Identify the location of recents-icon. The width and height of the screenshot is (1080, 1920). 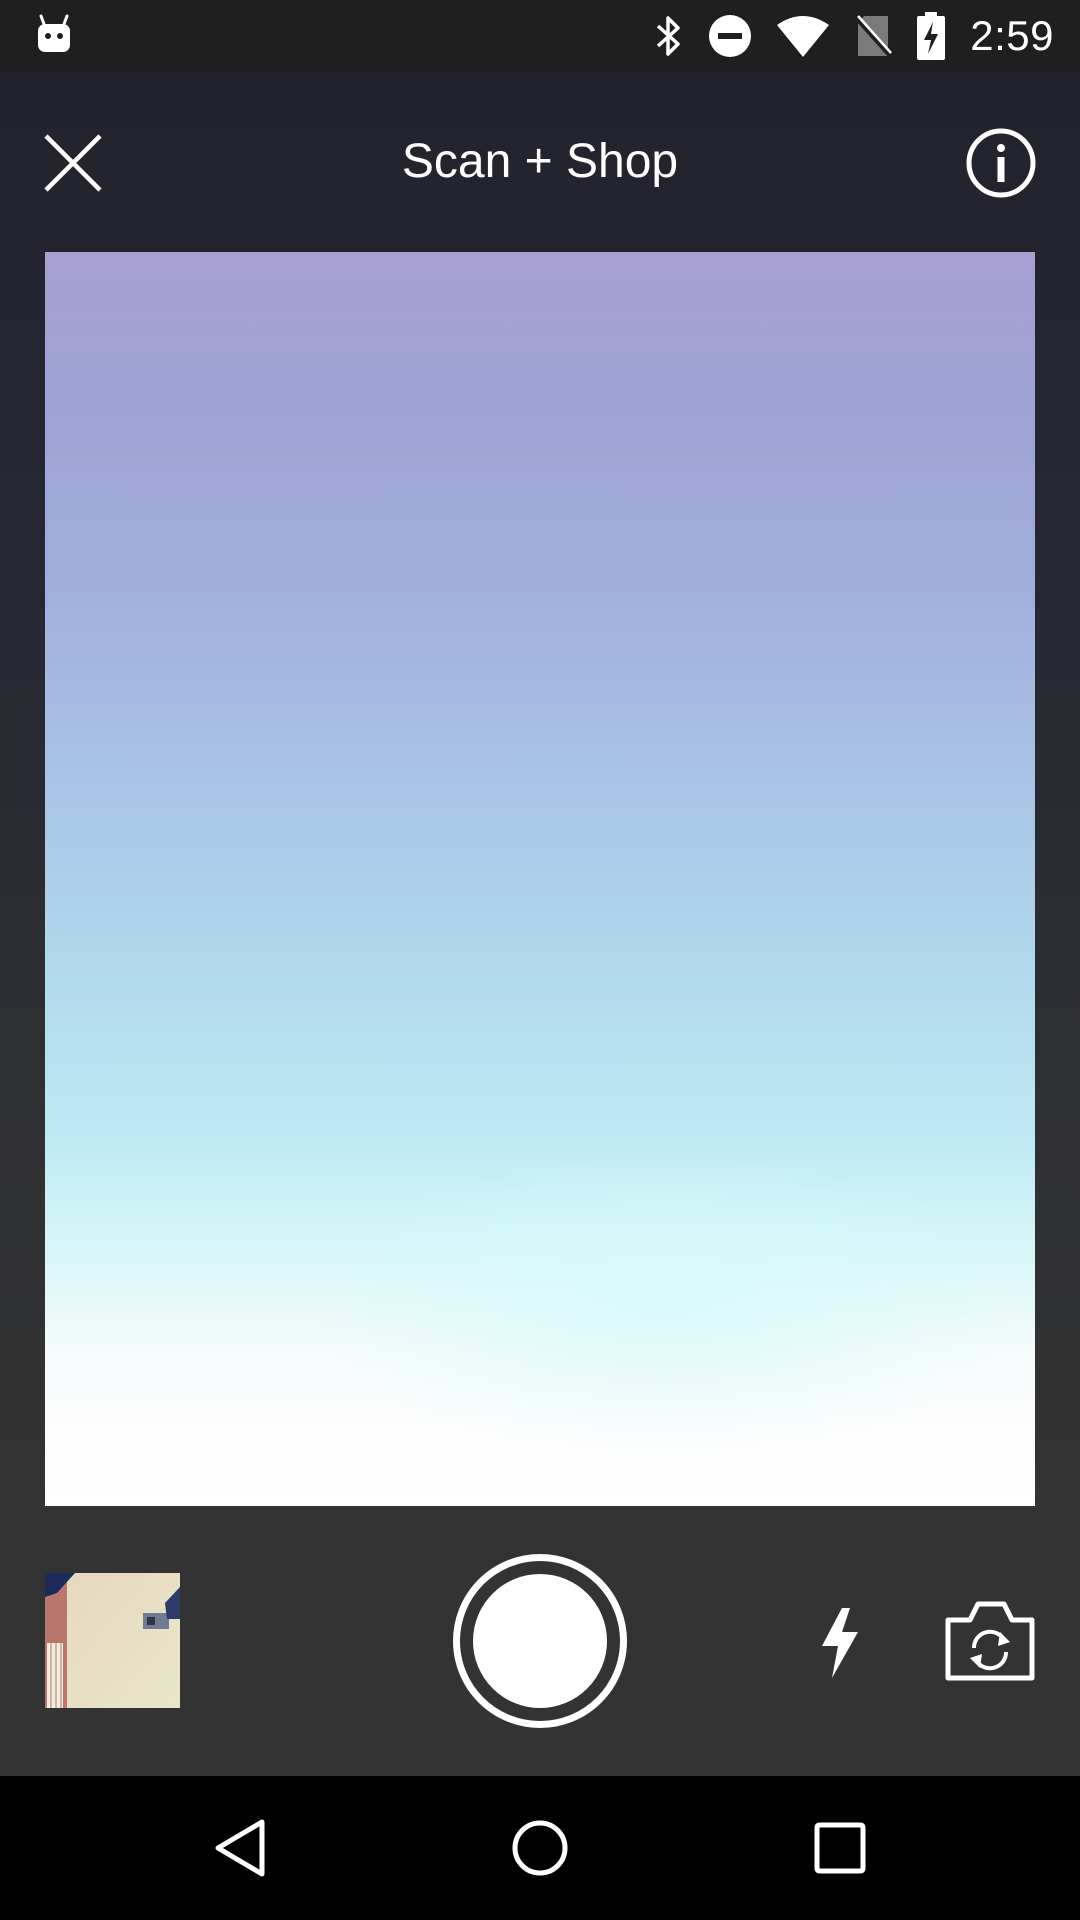
(840, 1848).